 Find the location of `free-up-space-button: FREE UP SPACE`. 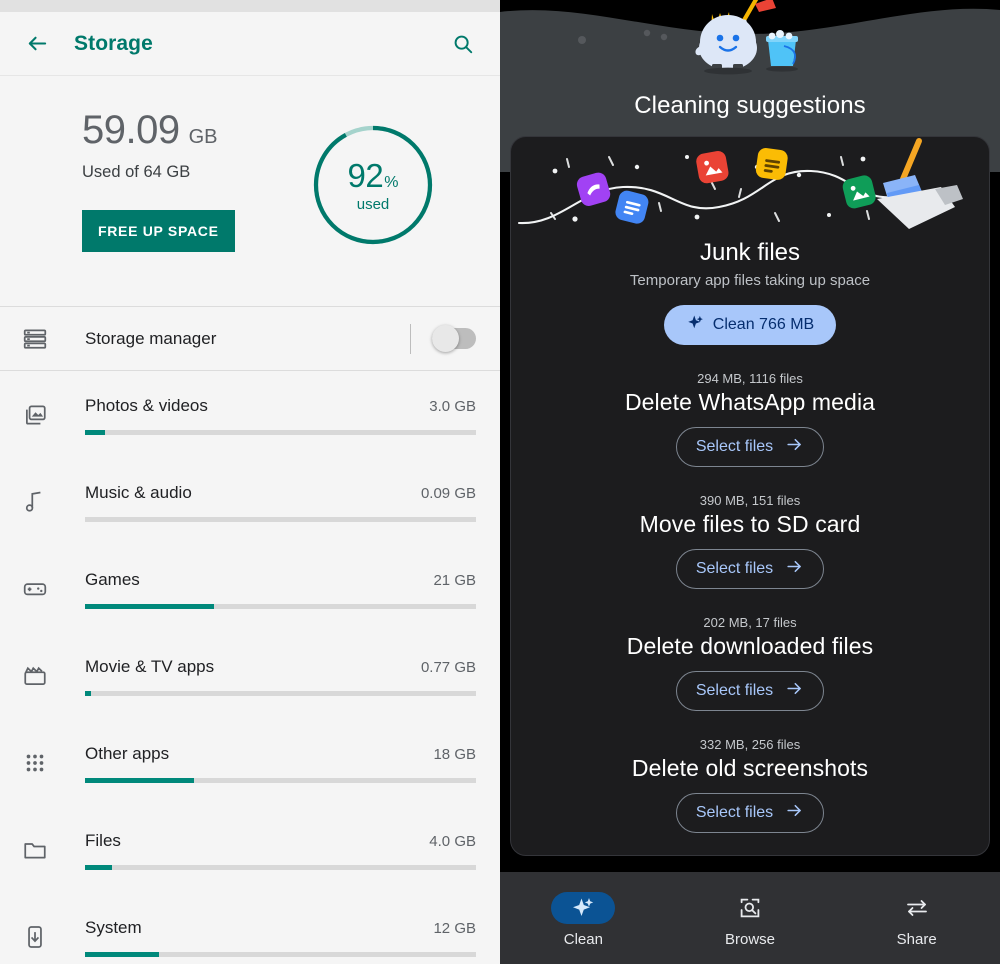

free-up-space-button: FREE UP SPACE is located at coordinates (158, 231).